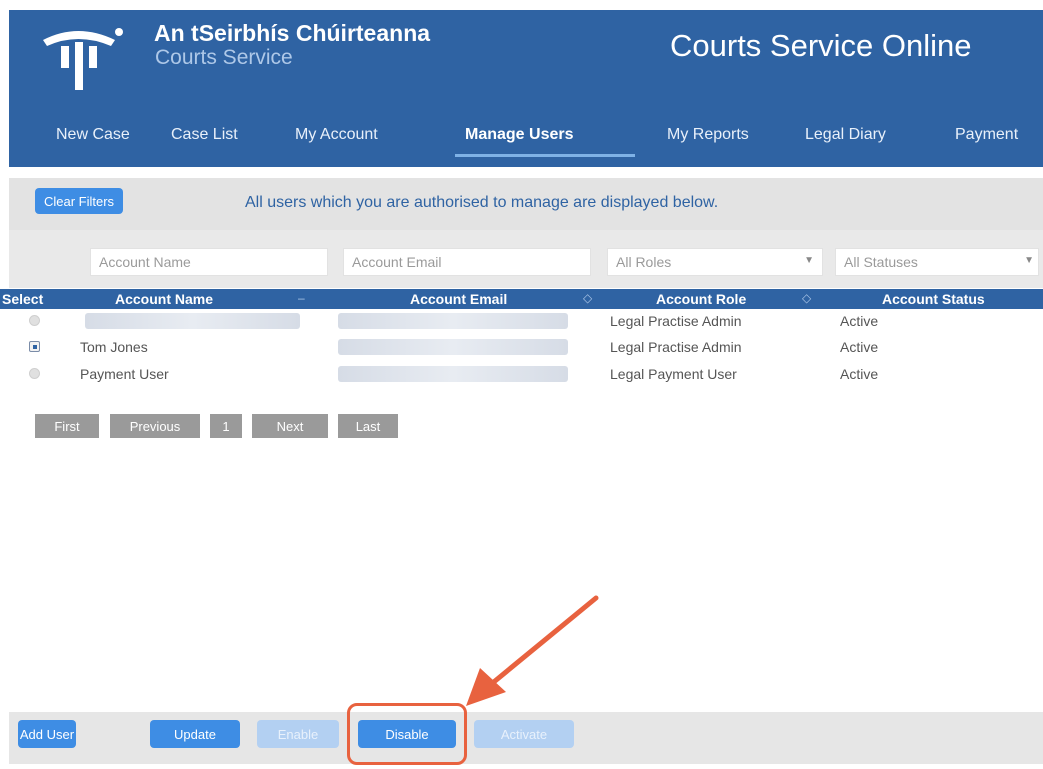 The image size is (1043, 769). I want to click on account-name-cell: Tom Jones, so click(114, 347).